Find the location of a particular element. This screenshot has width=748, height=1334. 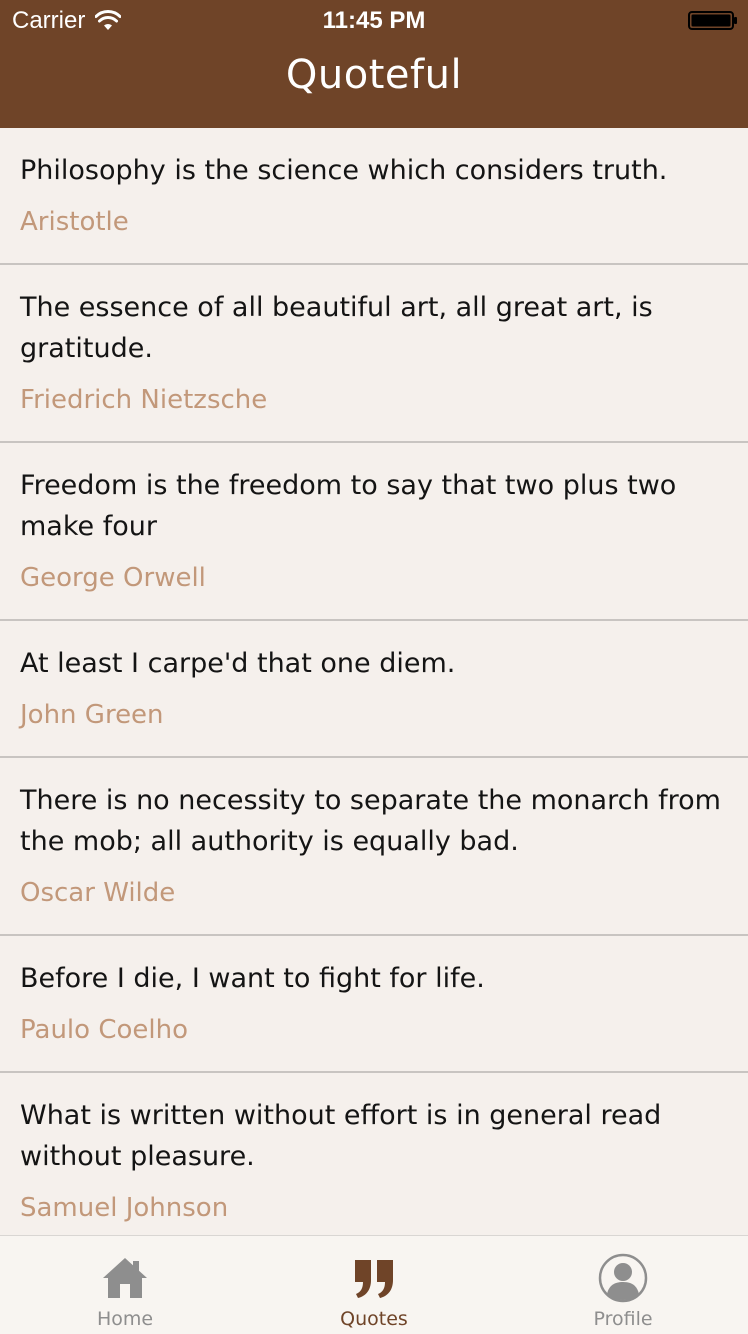

navigation-header: Carrier 11:45 PM Quoteful is located at coordinates (374, 64).